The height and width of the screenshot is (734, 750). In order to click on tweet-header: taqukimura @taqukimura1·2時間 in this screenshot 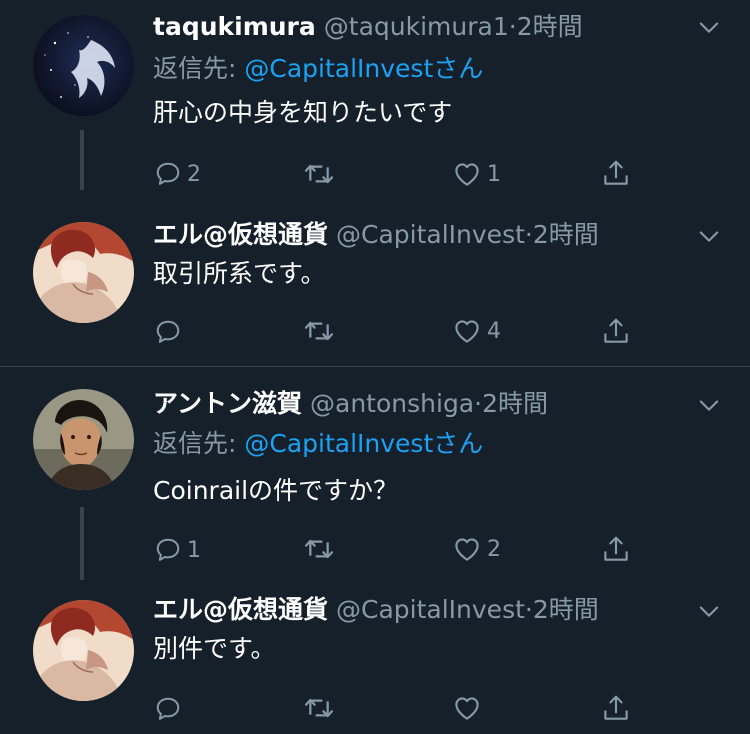, I will do `click(368, 27)`.